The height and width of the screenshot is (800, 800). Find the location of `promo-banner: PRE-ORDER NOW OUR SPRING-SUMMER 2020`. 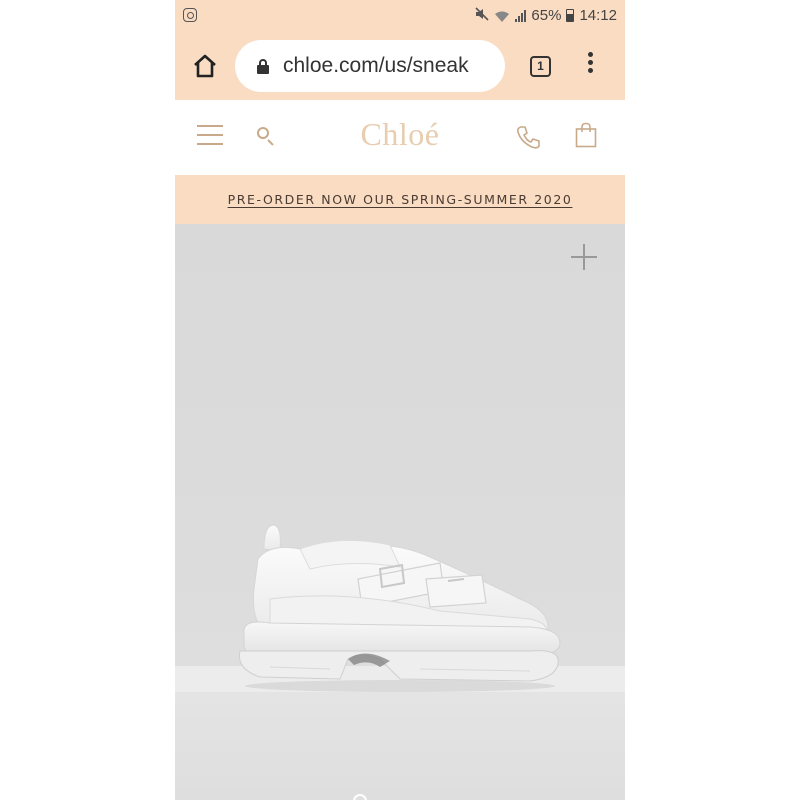

promo-banner: PRE-ORDER NOW OUR SPRING-SUMMER 2020 is located at coordinates (400, 199).